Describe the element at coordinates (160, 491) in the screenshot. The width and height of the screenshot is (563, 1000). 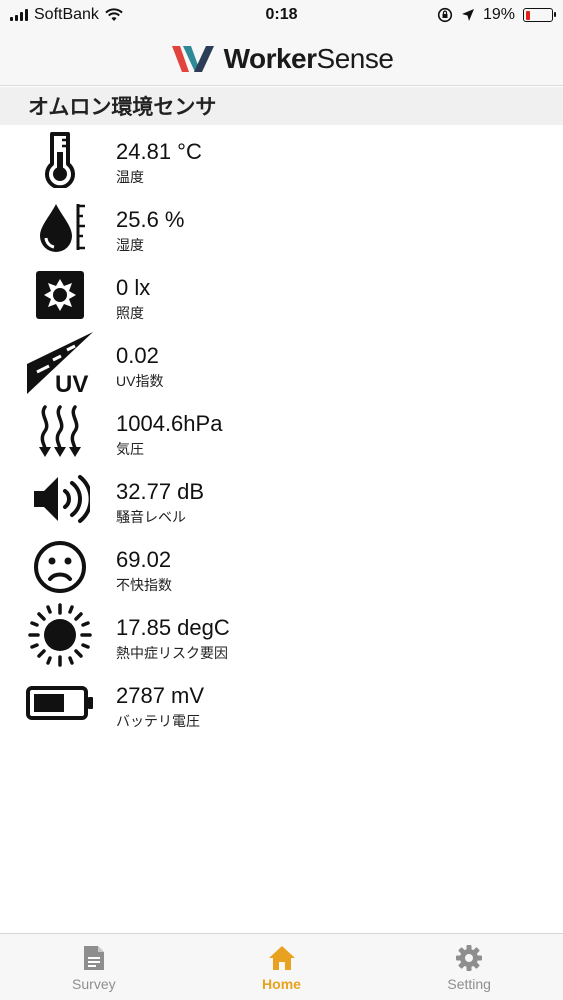
I see `sensor-value: 32.77 dB` at that location.